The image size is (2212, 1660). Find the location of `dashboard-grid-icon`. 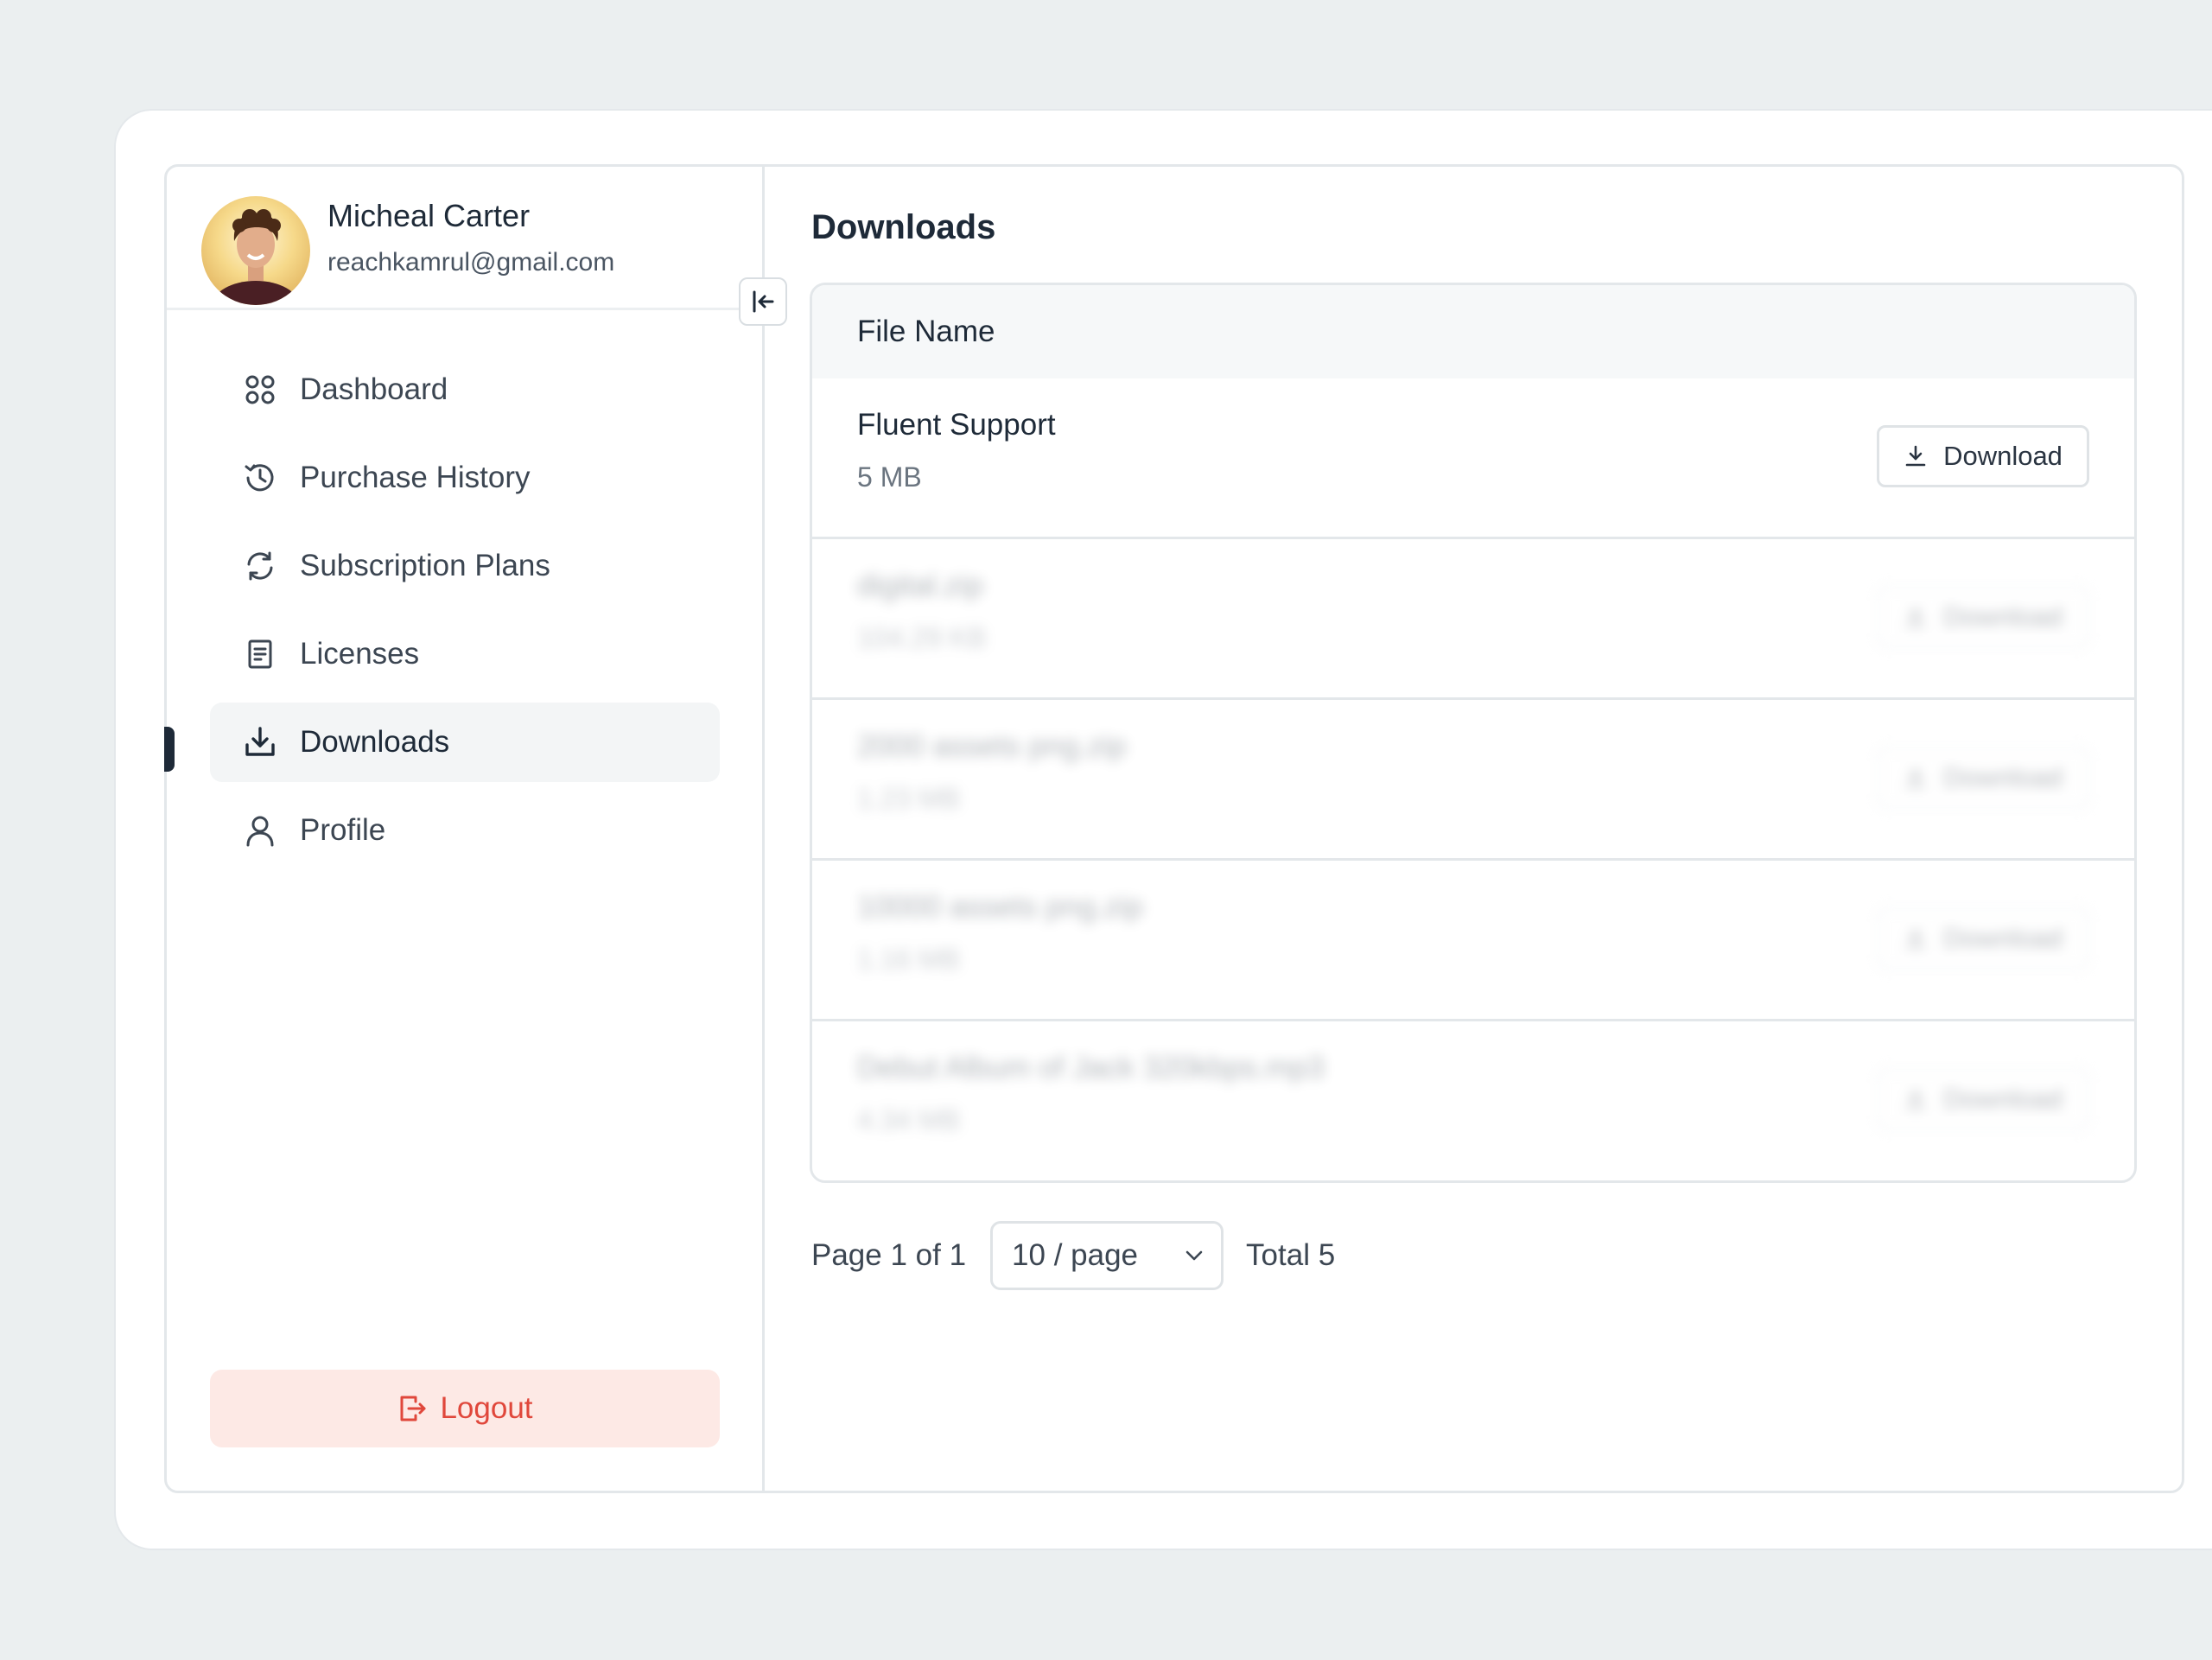

dashboard-grid-icon is located at coordinates (260, 390).